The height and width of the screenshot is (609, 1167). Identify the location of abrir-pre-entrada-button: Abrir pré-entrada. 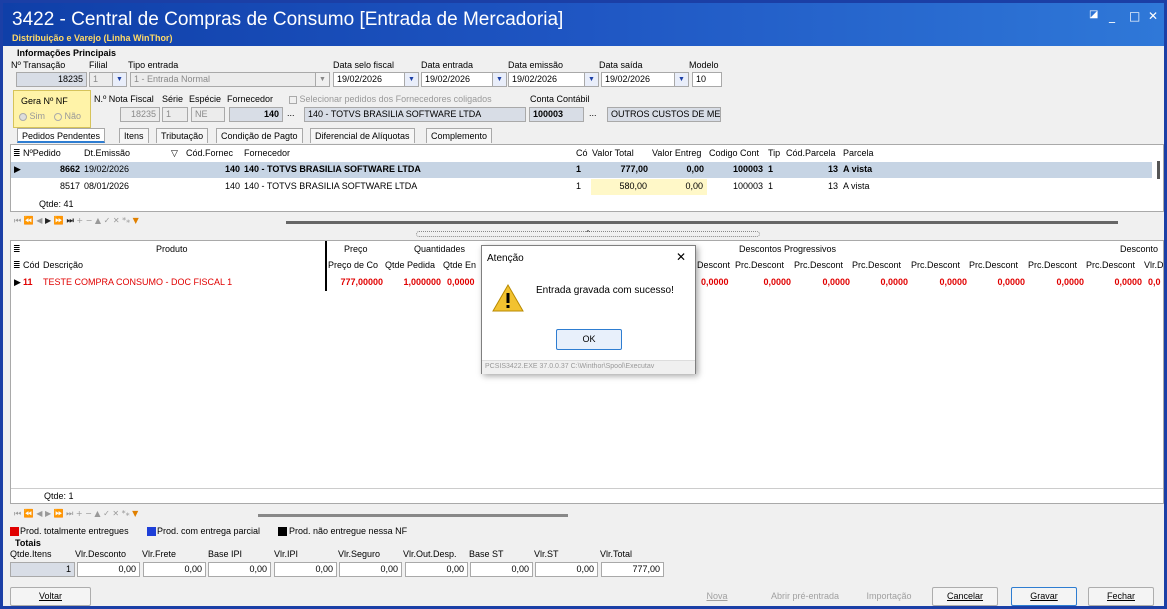
(805, 596).